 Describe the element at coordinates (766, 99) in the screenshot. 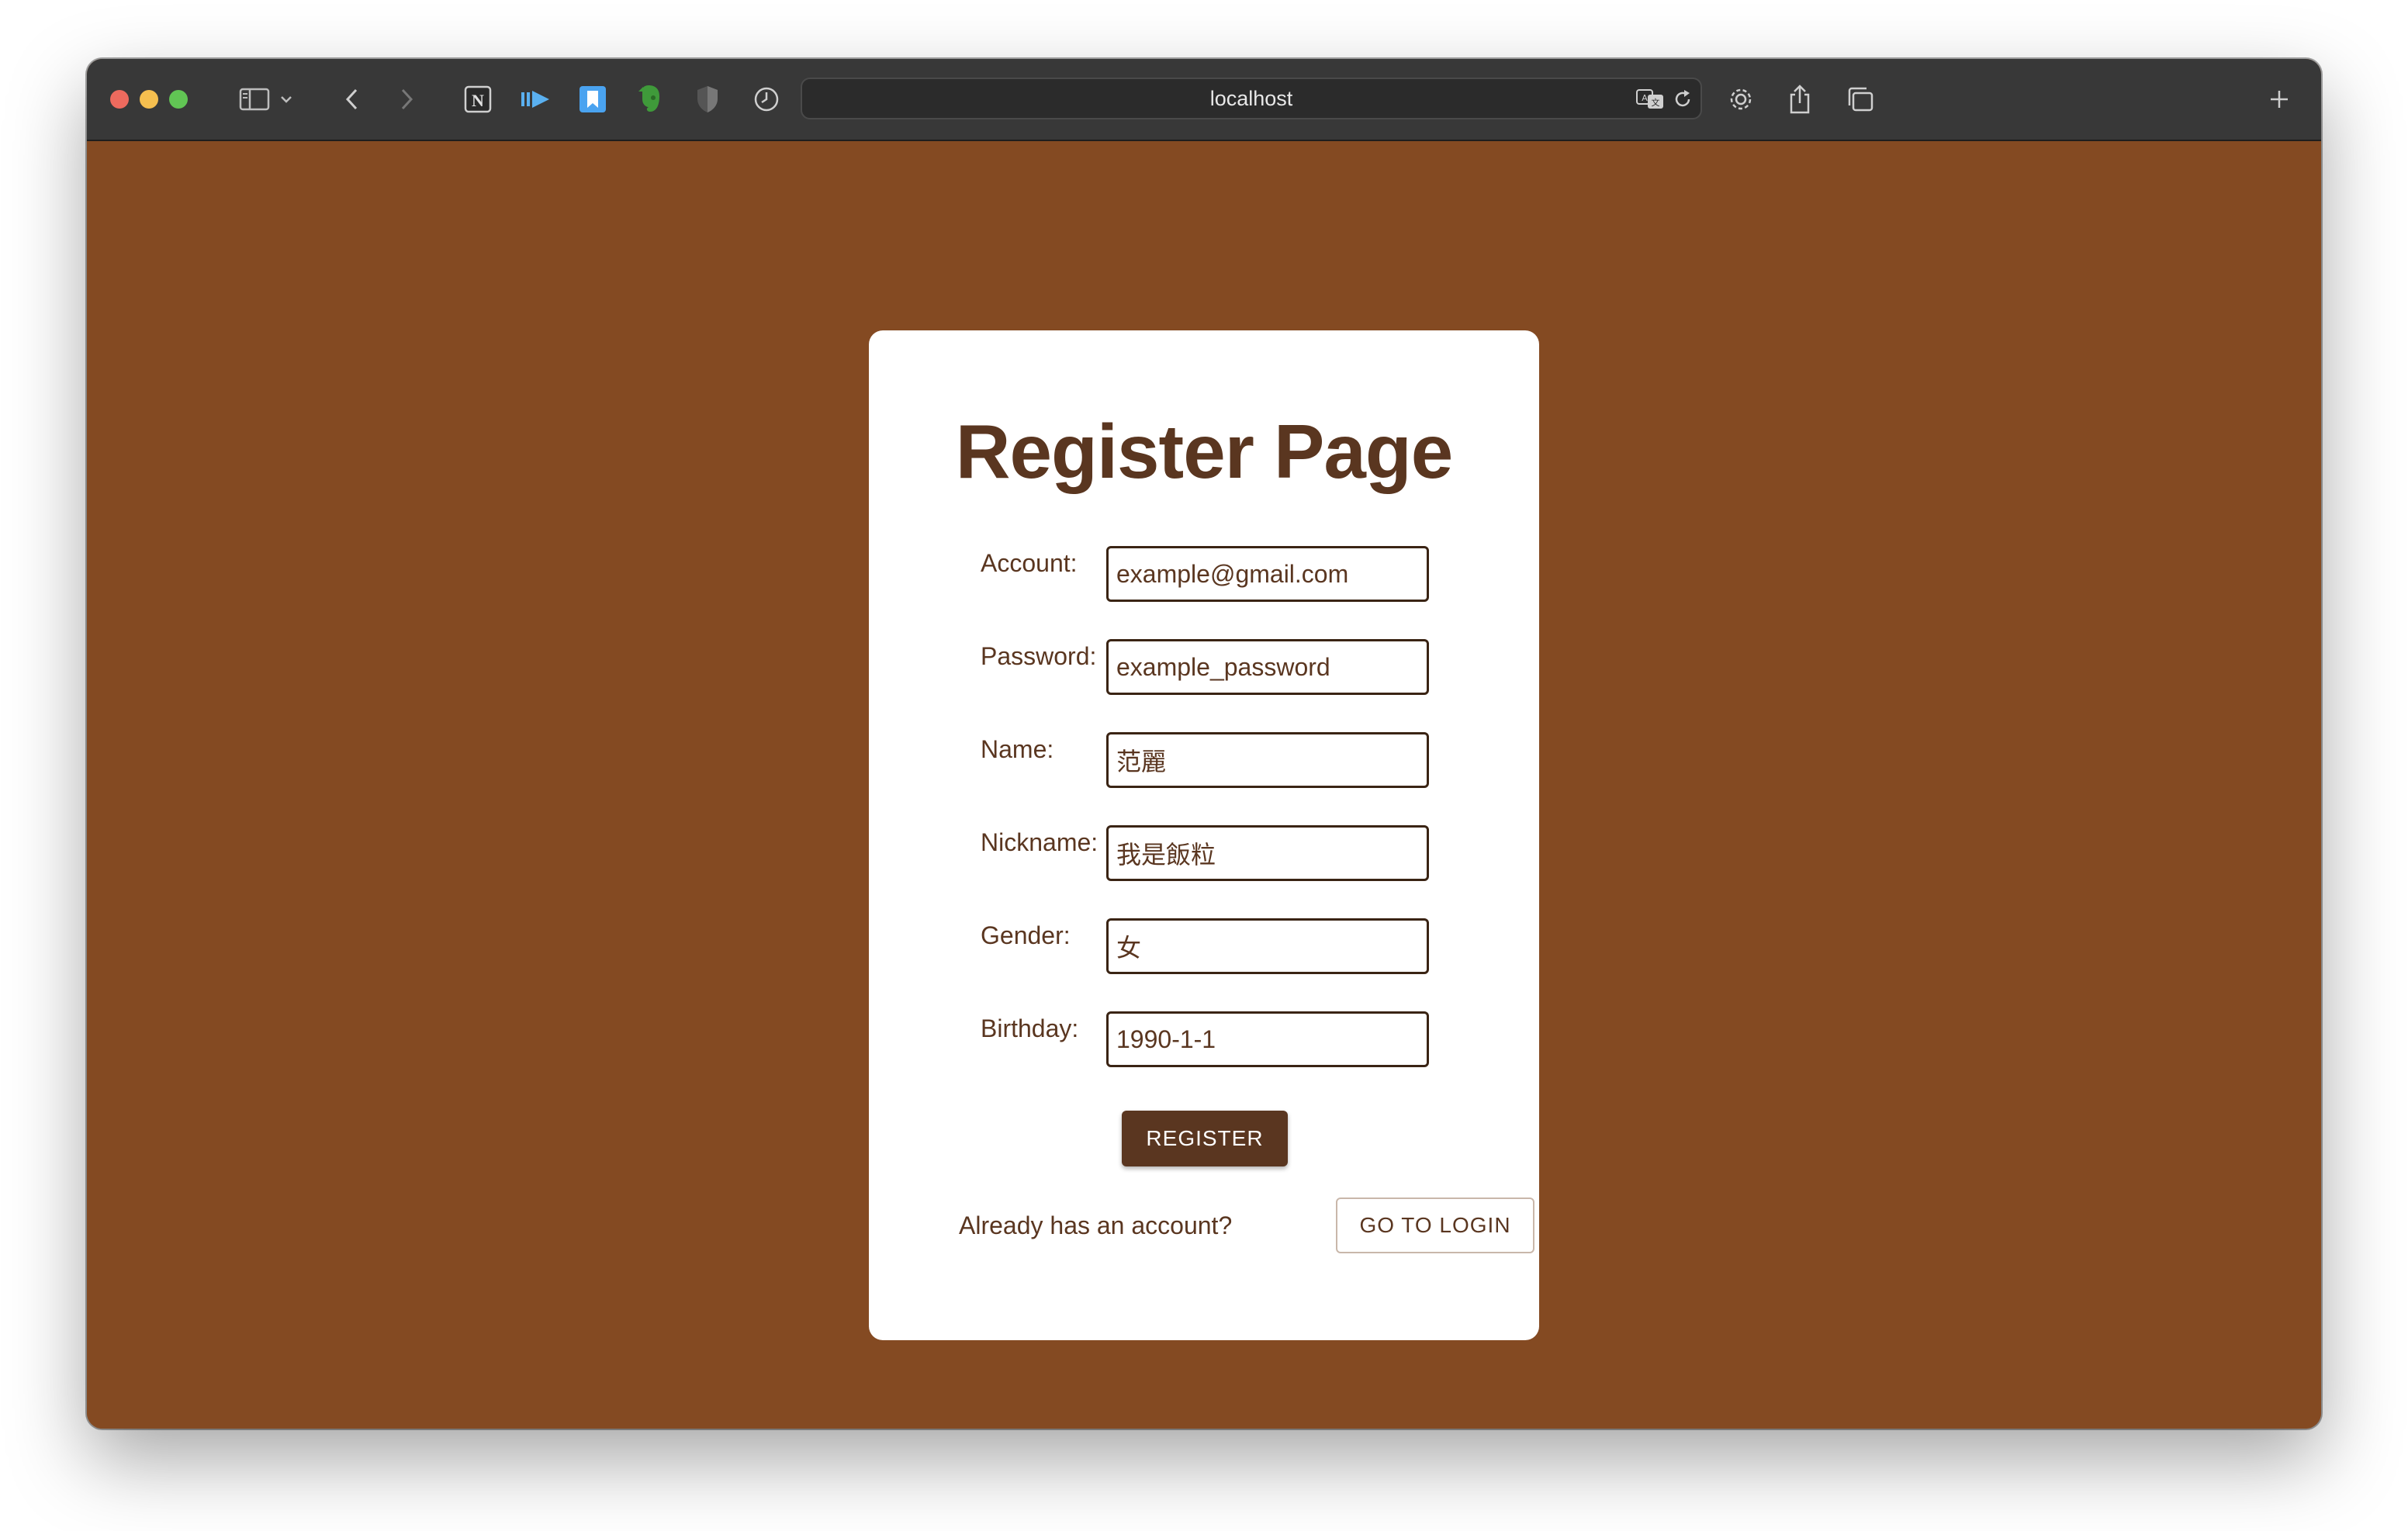

I see `clock-extension-icon` at that location.